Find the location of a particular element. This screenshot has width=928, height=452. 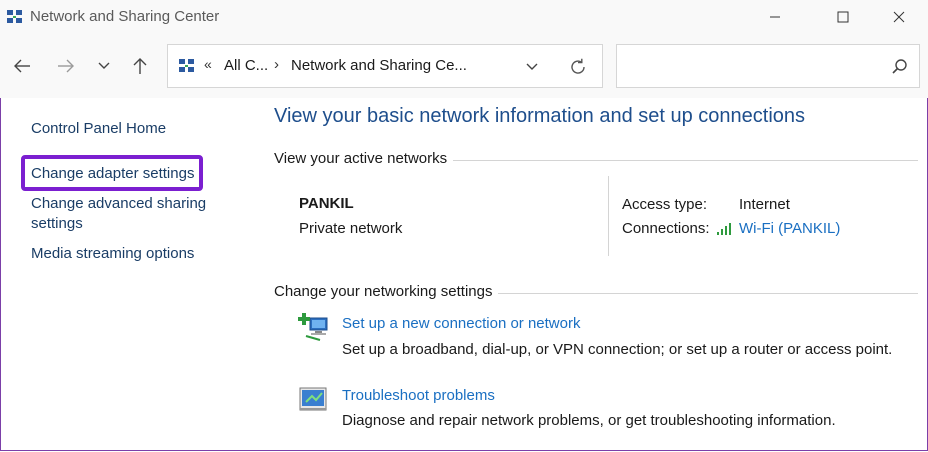

network-type: Private network is located at coordinates (351, 228).